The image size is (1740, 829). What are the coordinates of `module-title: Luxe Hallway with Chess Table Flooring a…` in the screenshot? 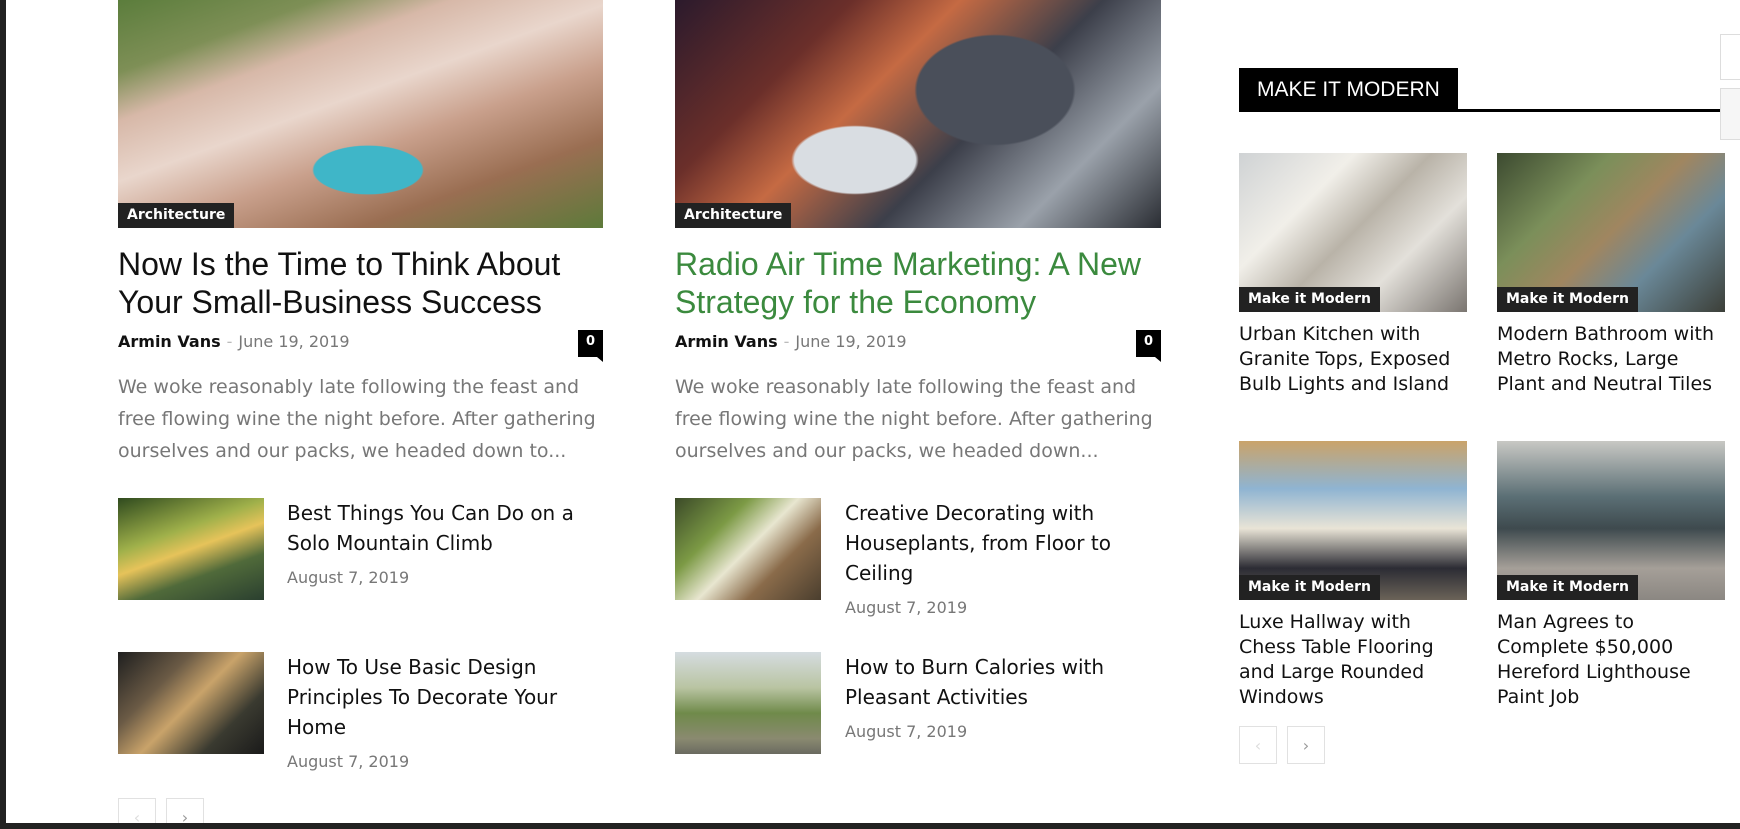 It's located at (1353, 660).